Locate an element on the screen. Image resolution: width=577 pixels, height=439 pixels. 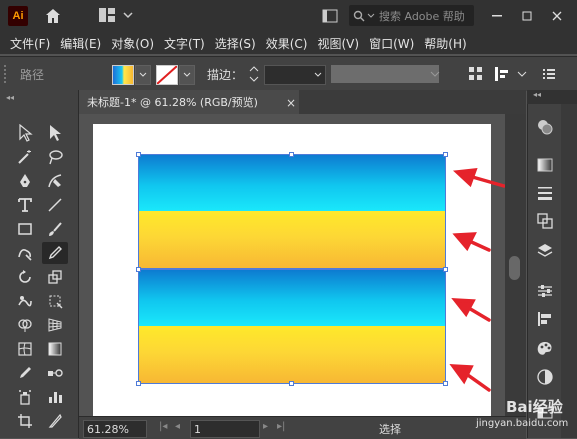
shape-builder-tool-icon is located at coordinates (25, 325).